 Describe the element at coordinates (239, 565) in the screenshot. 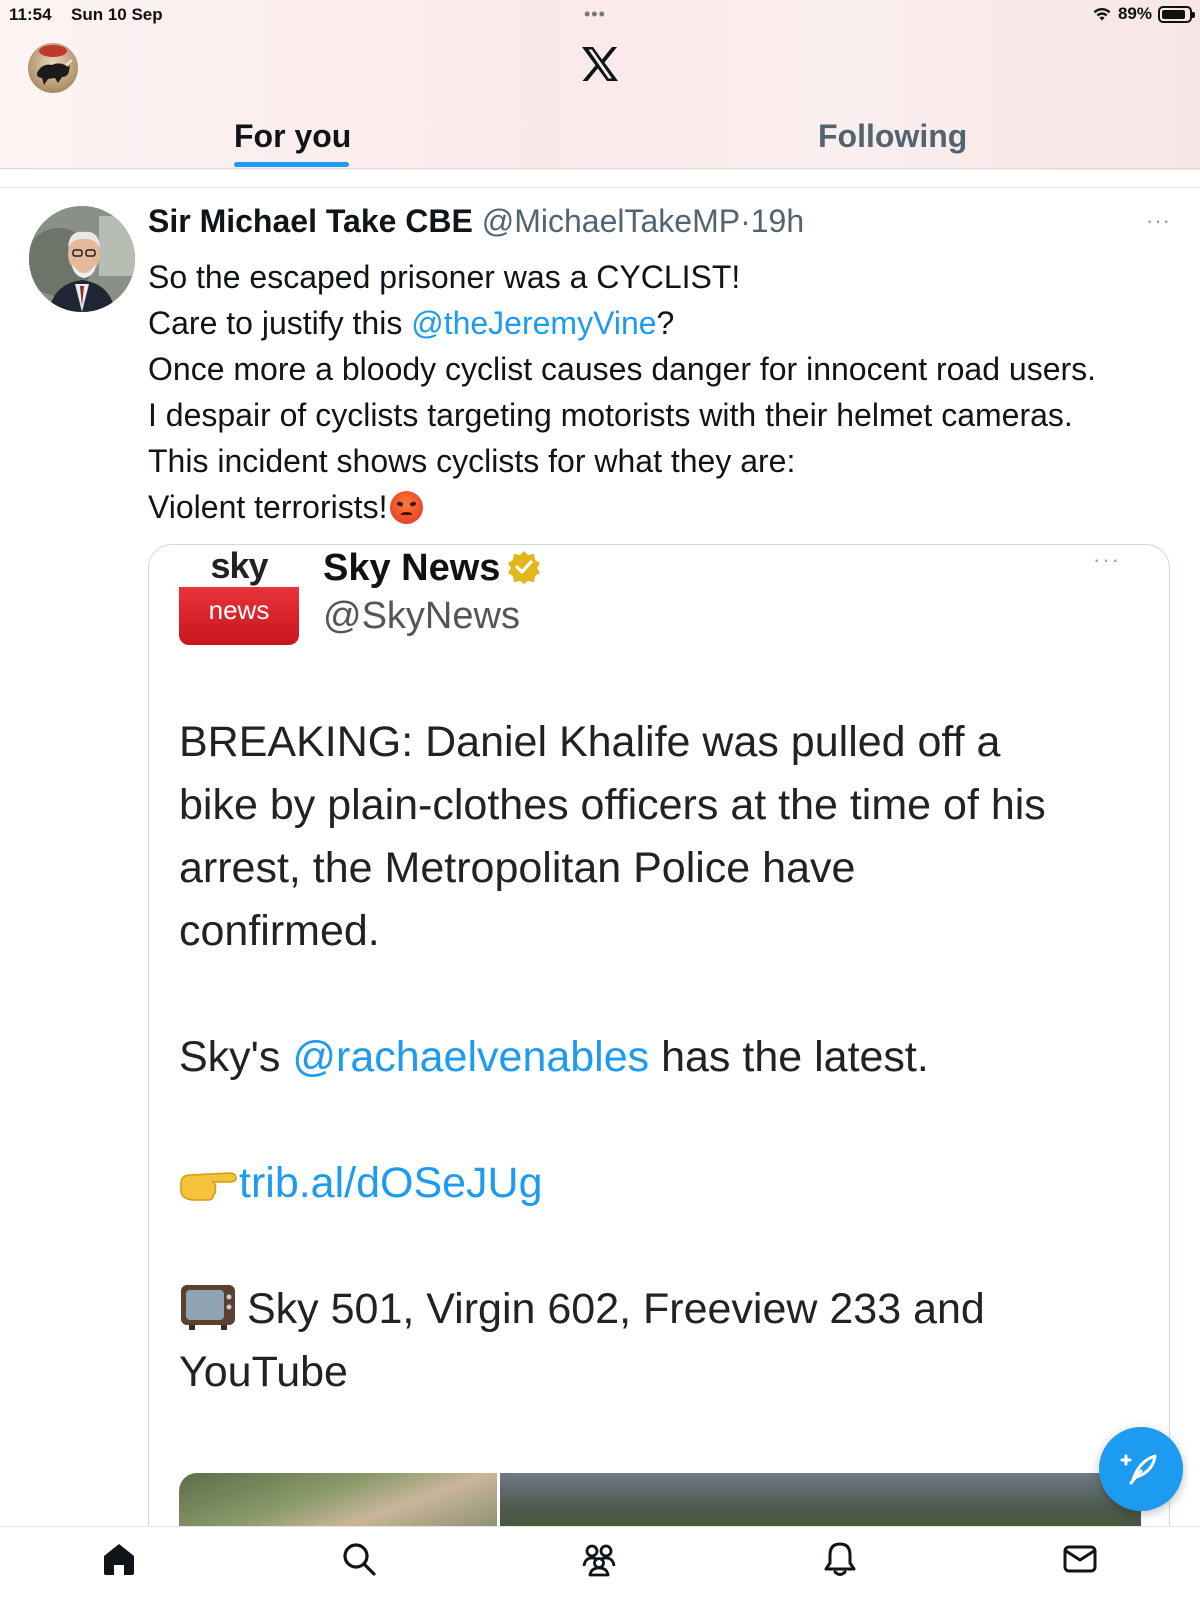

I see `sky-logo-top: sky` at that location.